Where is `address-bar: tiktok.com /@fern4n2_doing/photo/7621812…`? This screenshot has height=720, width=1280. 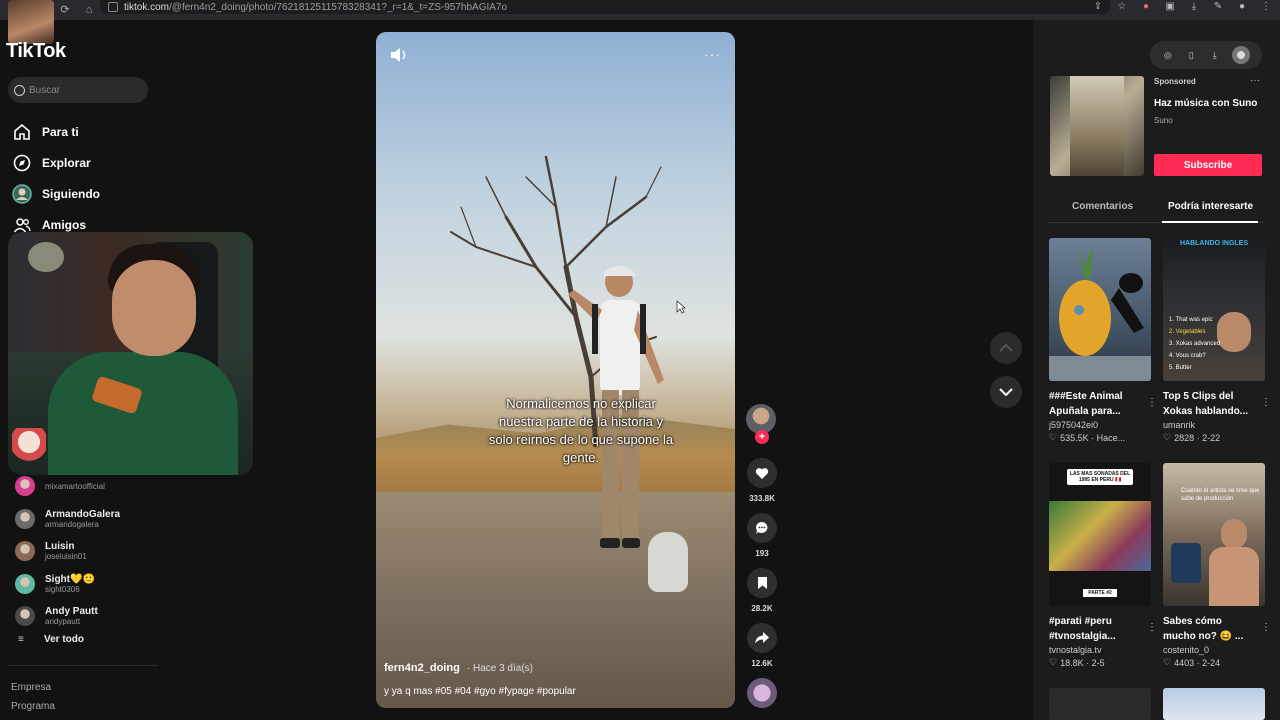
address-bar: tiktok.com /@fern4n2_doing/photo/7621812… is located at coordinates (605, 7).